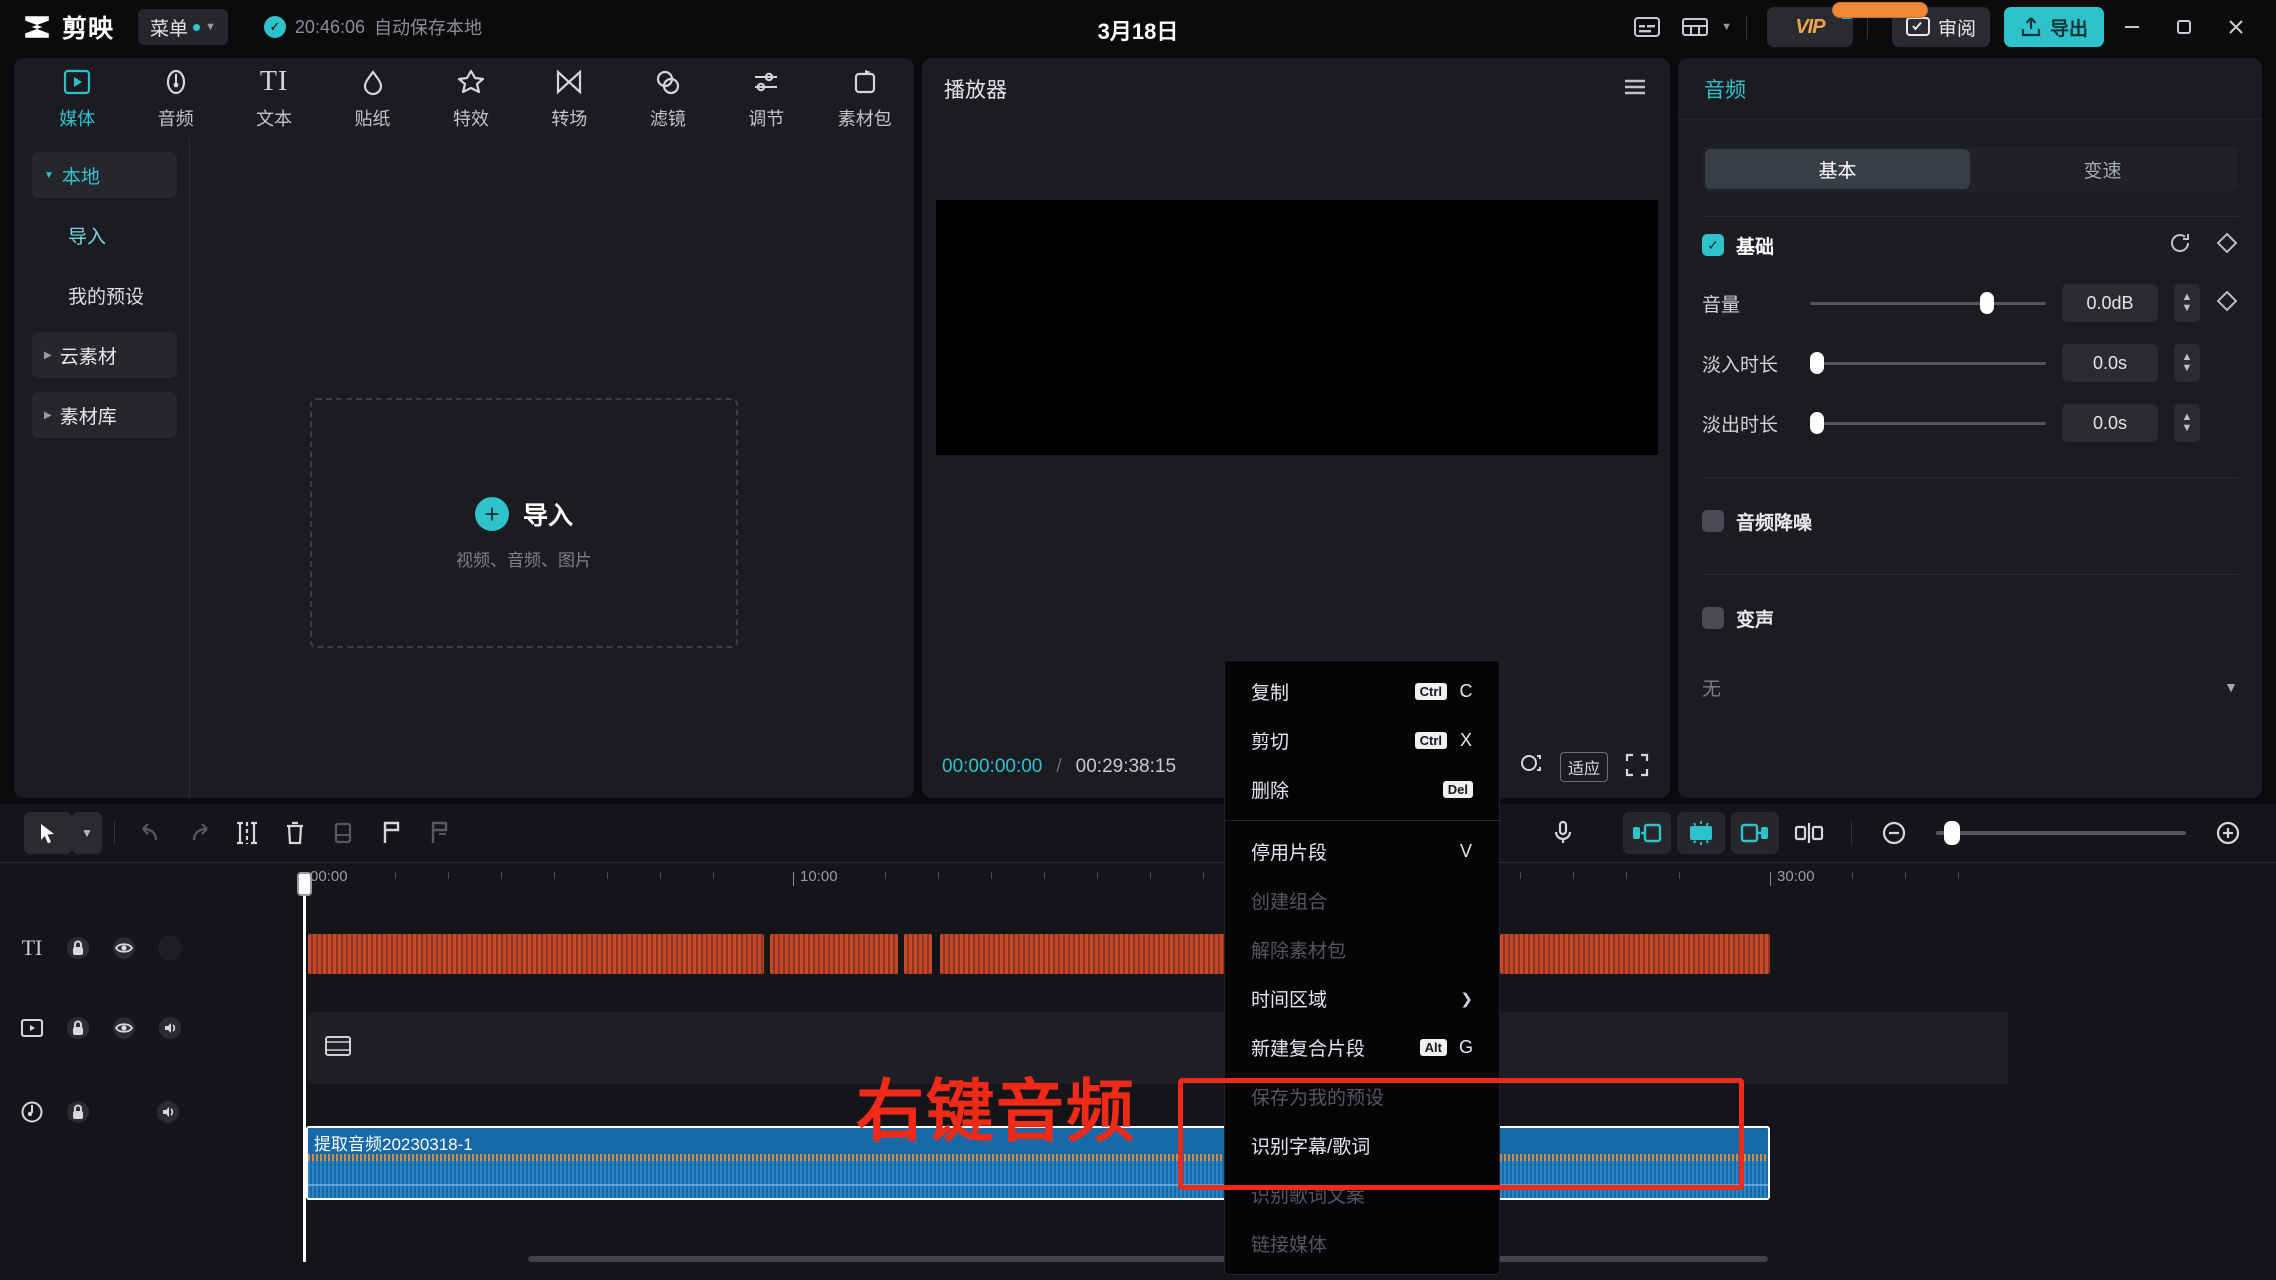 The image size is (2276, 1280). What do you see at coordinates (1837, 169) in the screenshot?
I see `tab-basic: 基本` at bounding box center [1837, 169].